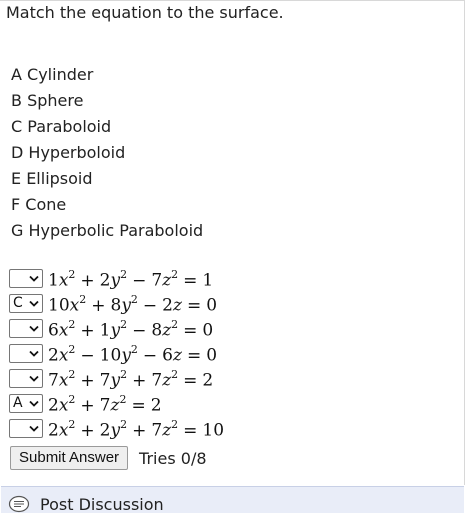  What do you see at coordinates (136, 429) in the screenshot?
I see `equation-text: 2x2 +2y2 +7z2 = 10` at bounding box center [136, 429].